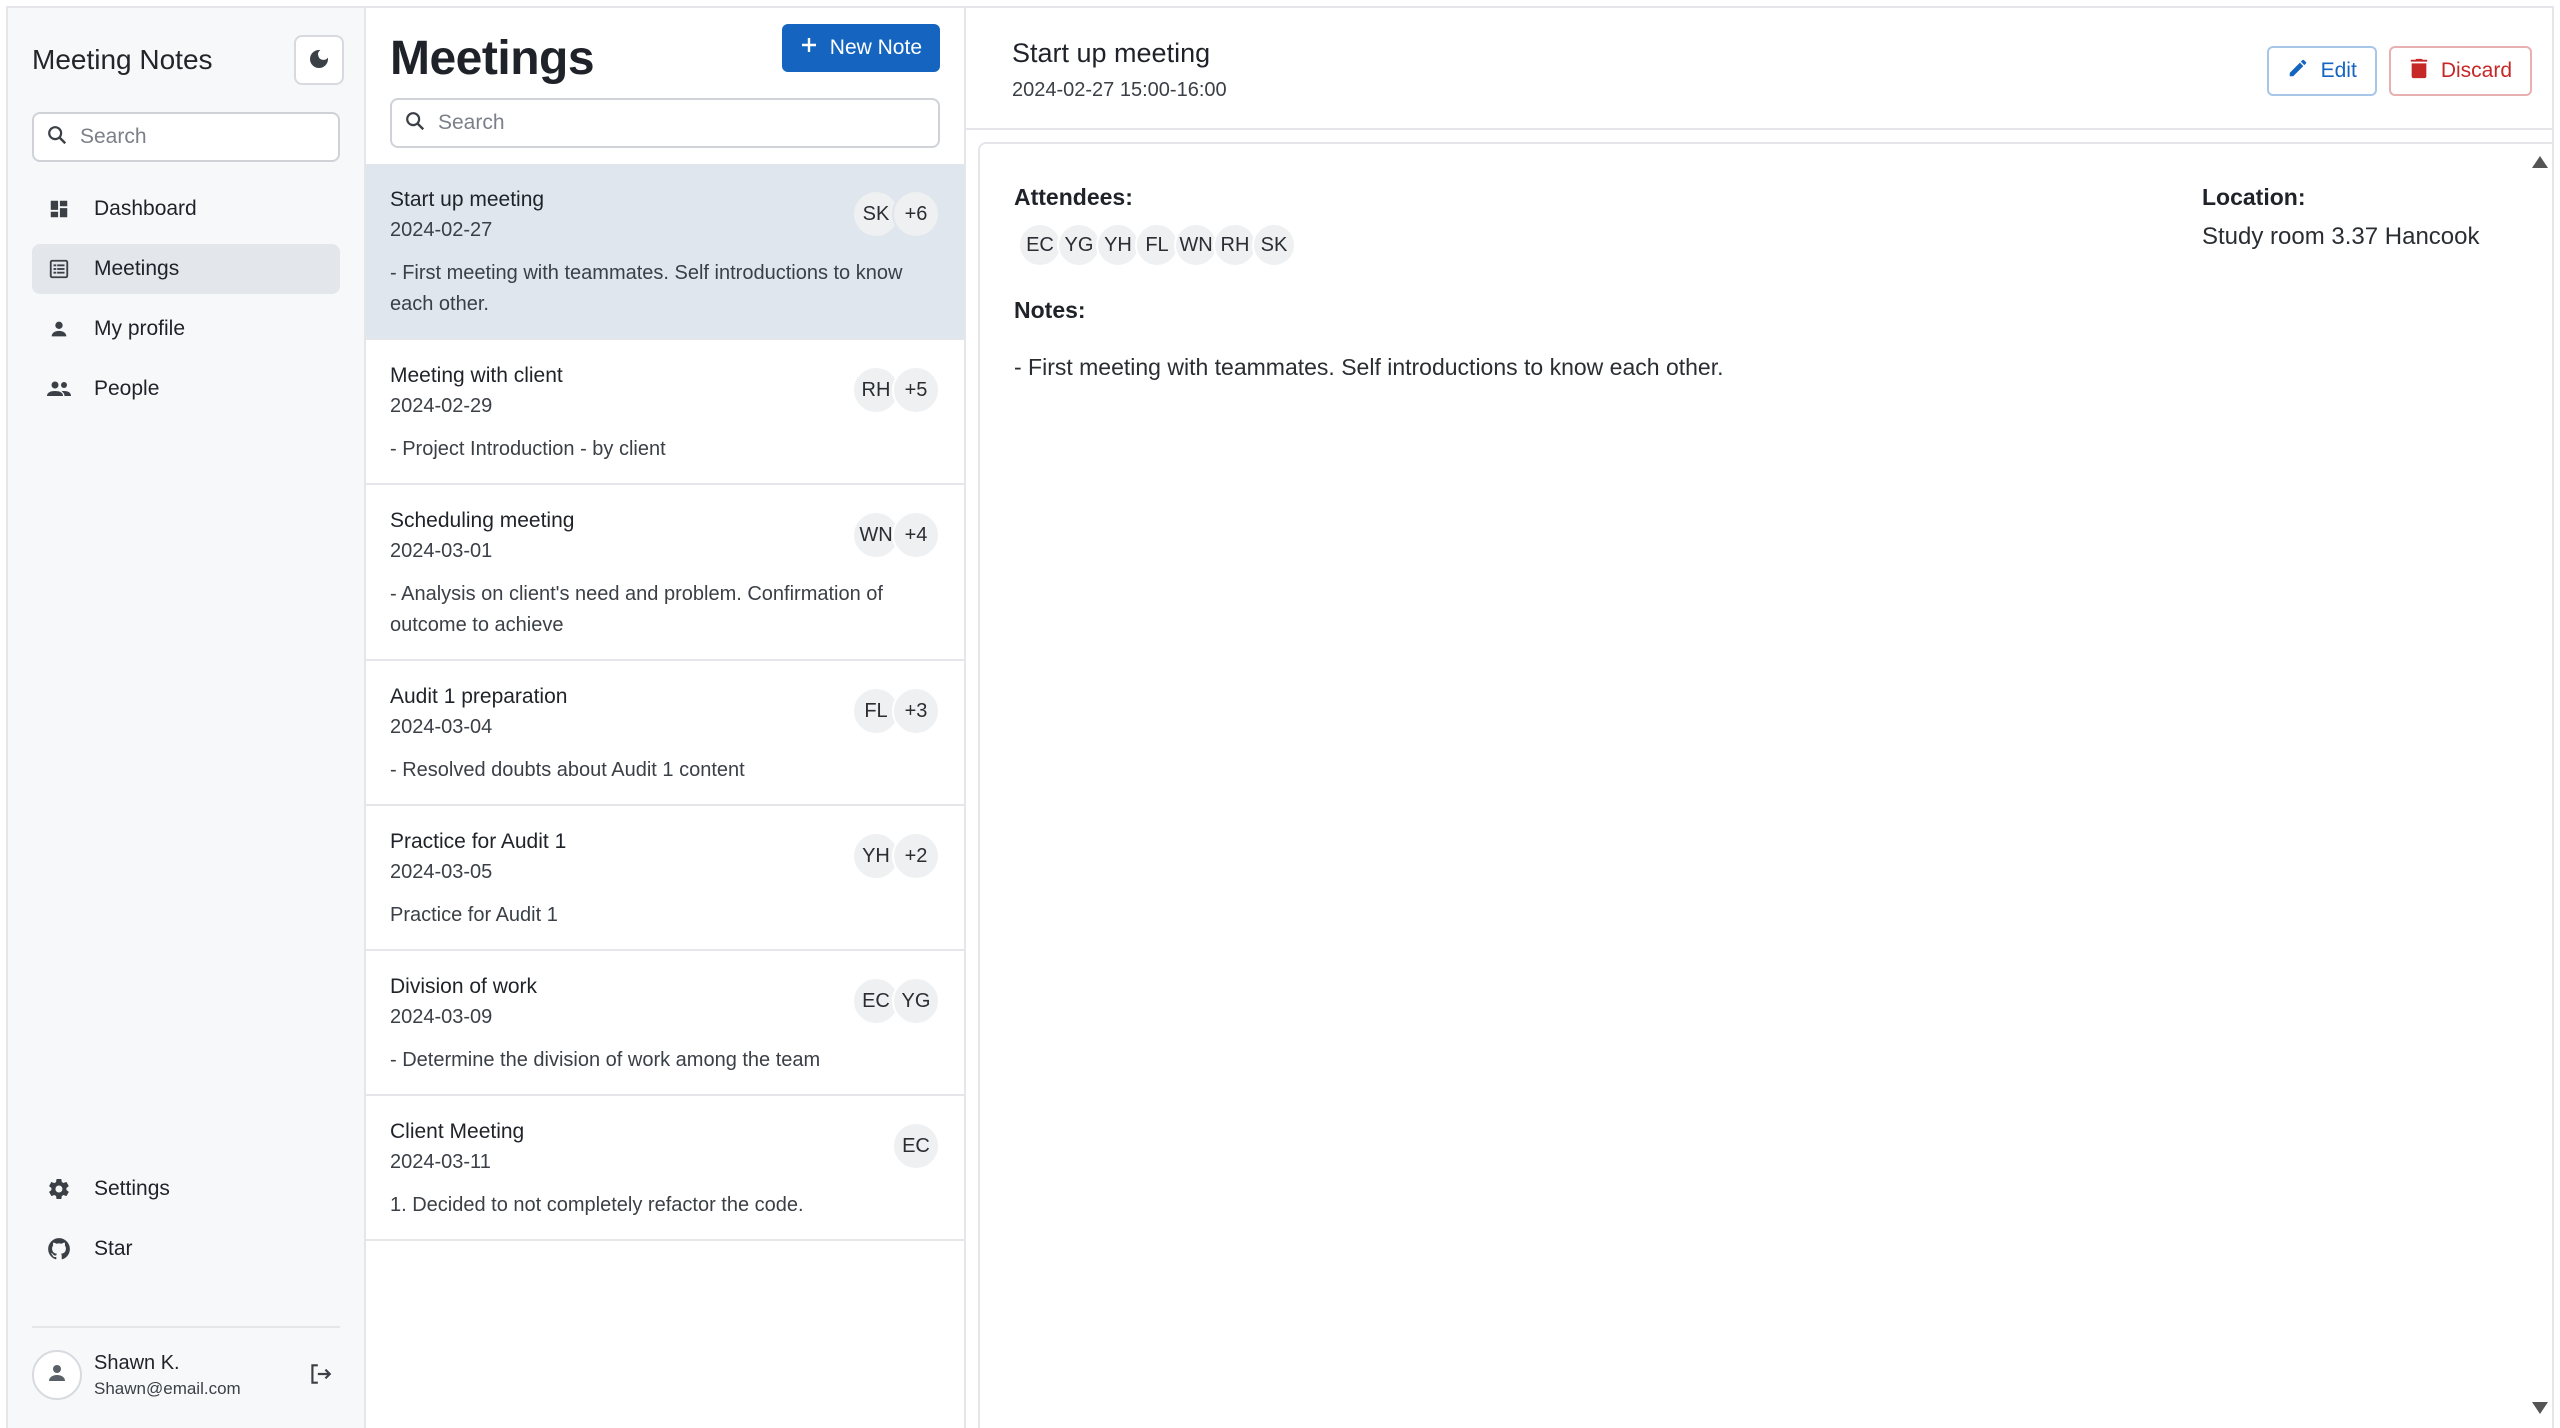 The width and height of the screenshot is (2560, 1428). Describe the element at coordinates (875, 47) in the screenshot. I see `new-note-label: New Note` at that location.